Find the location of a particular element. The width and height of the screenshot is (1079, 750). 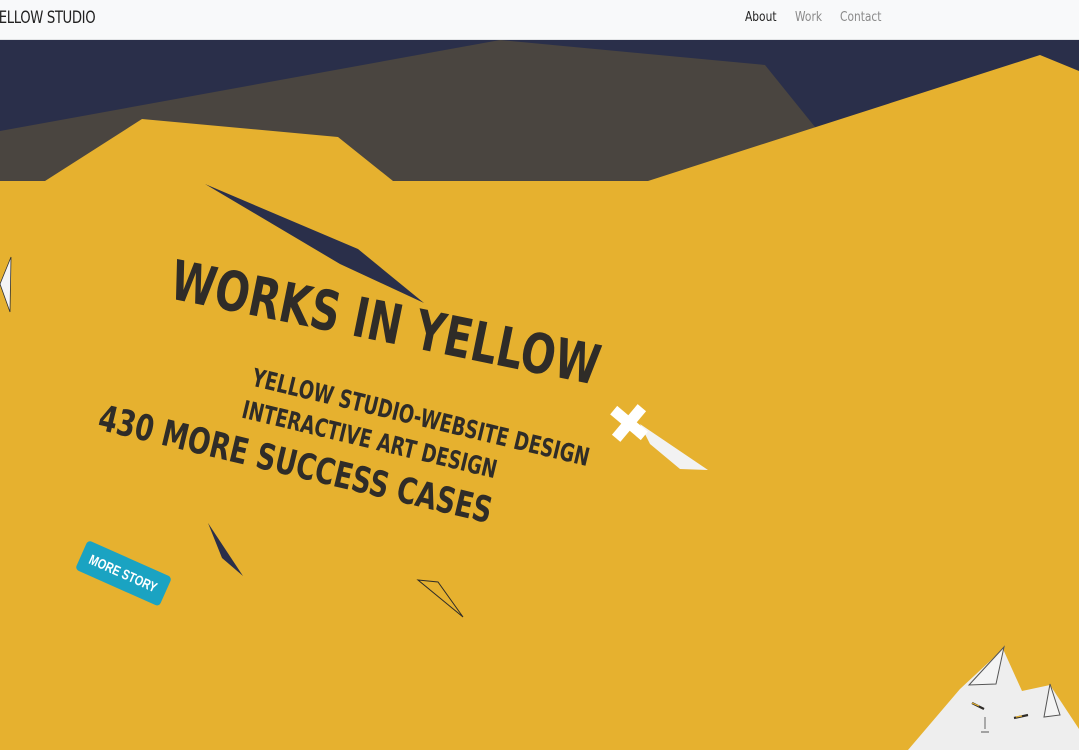

brand-logo: YELLOW STUDIO is located at coordinates (48, 18).